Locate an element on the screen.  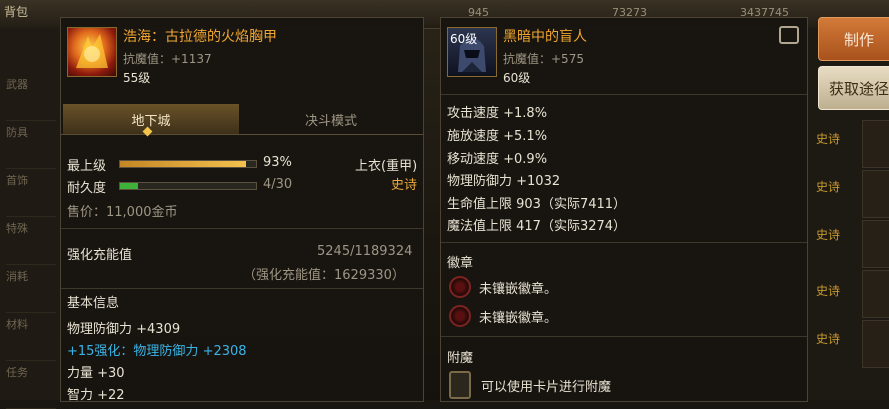
tab-label: 决斗模式 is located at coordinates (330, 121).